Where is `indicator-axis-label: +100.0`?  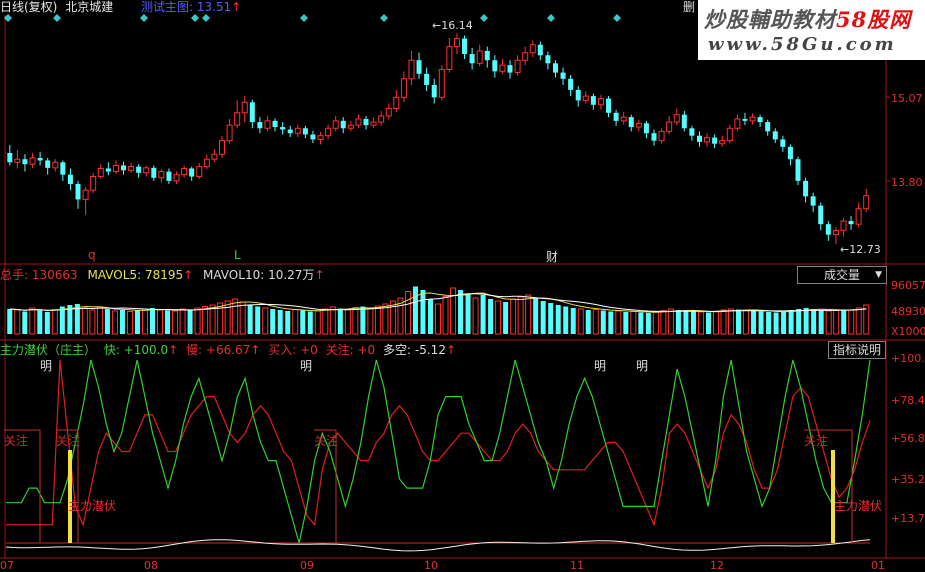 indicator-axis-label: +100.0 is located at coordinates (908, 358).